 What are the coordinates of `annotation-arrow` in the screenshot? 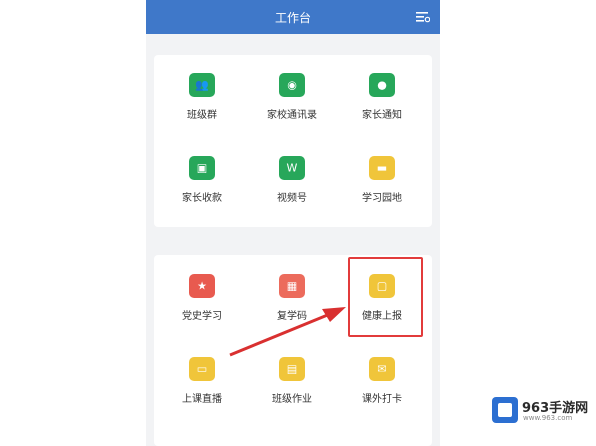 It's located at (287, 332).